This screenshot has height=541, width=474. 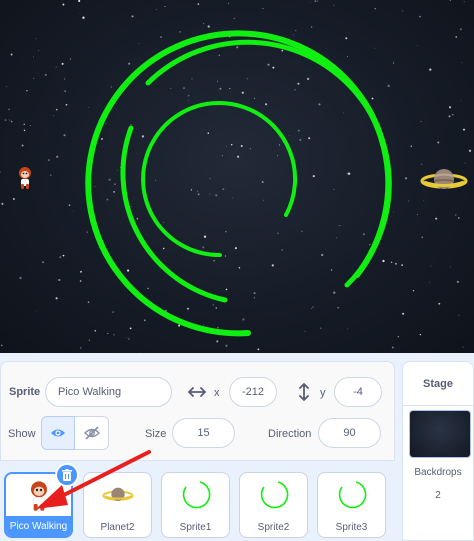 I want to click on sprite-tile-planet2: Planet2, so click(x=117, y=505).